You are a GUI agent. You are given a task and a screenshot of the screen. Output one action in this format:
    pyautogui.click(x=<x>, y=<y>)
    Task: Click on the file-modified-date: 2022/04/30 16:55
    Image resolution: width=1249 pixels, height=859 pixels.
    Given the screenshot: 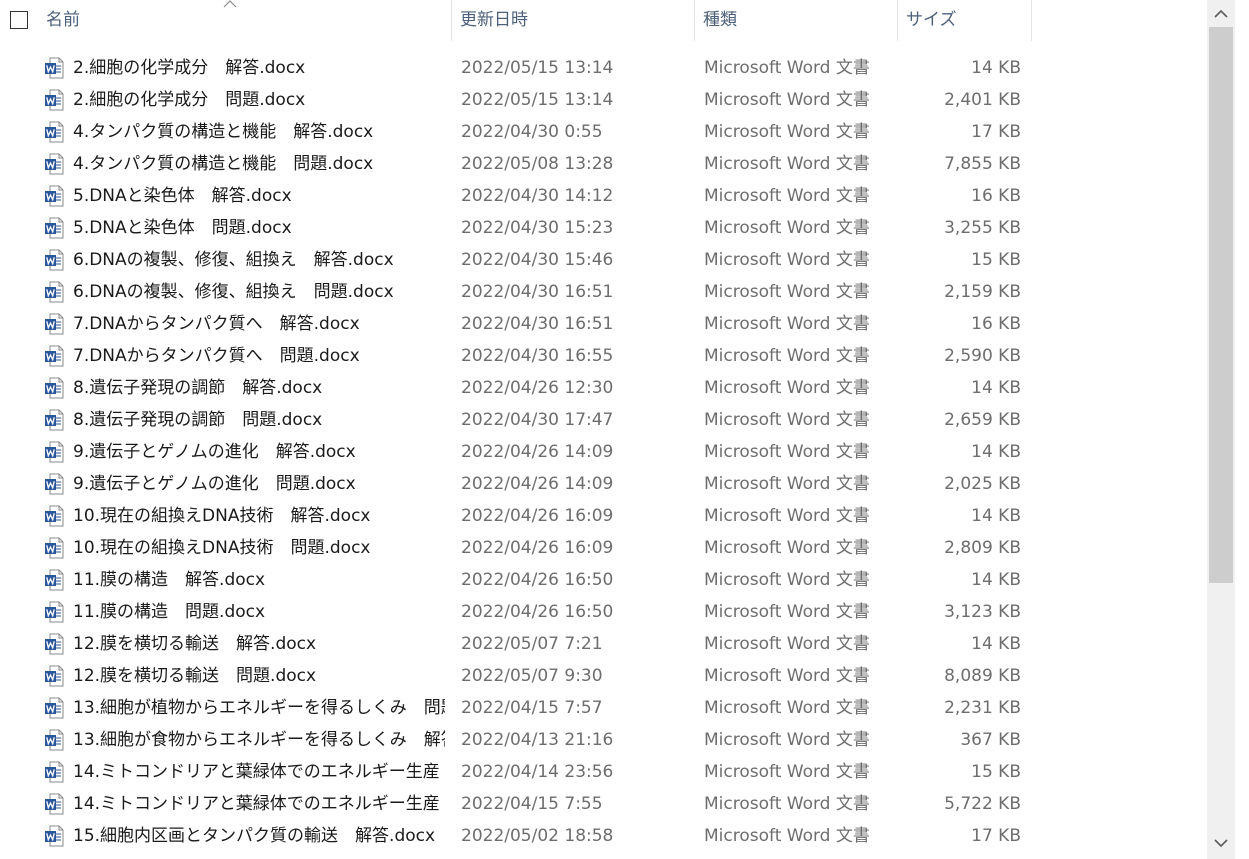 What is the action you would take?
    pyautogui.click(x=537, y=356)
    